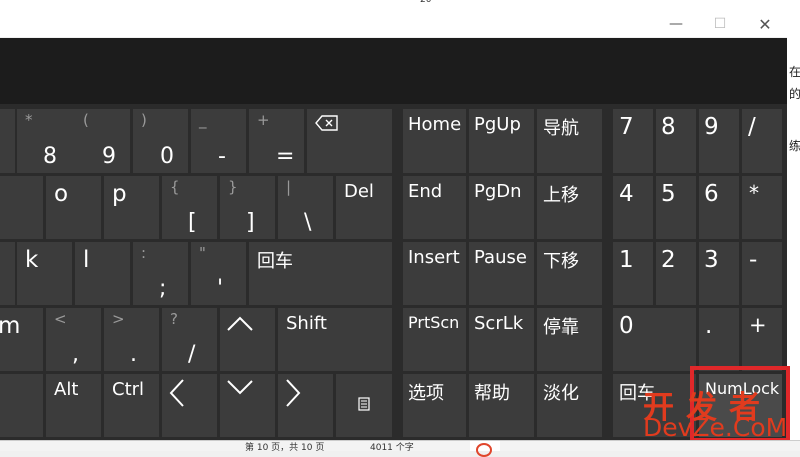  I want to click on key-pgup: PgUp, so click(501, 141).